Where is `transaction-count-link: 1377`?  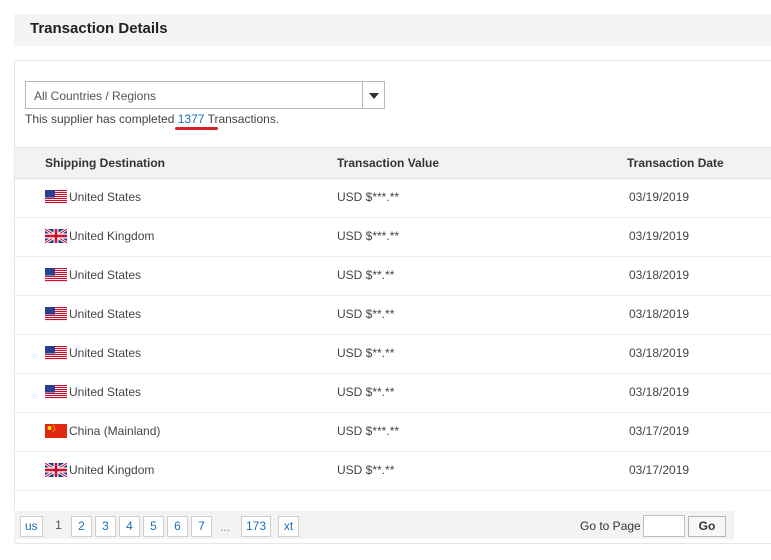 transaction-count-link: 1377 is located at coordinates (196, 121).